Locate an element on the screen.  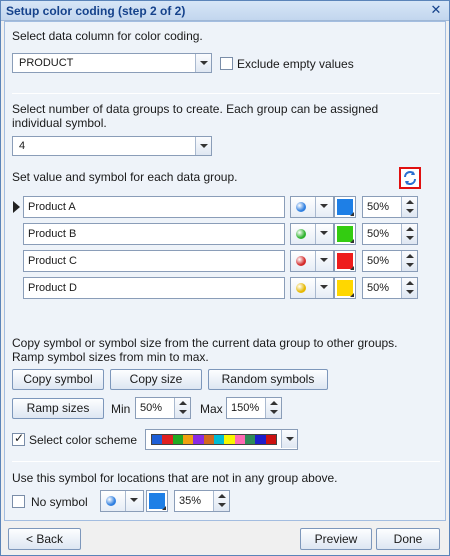
column-select-value: PRODUCT is located at coordinates (46, 63).